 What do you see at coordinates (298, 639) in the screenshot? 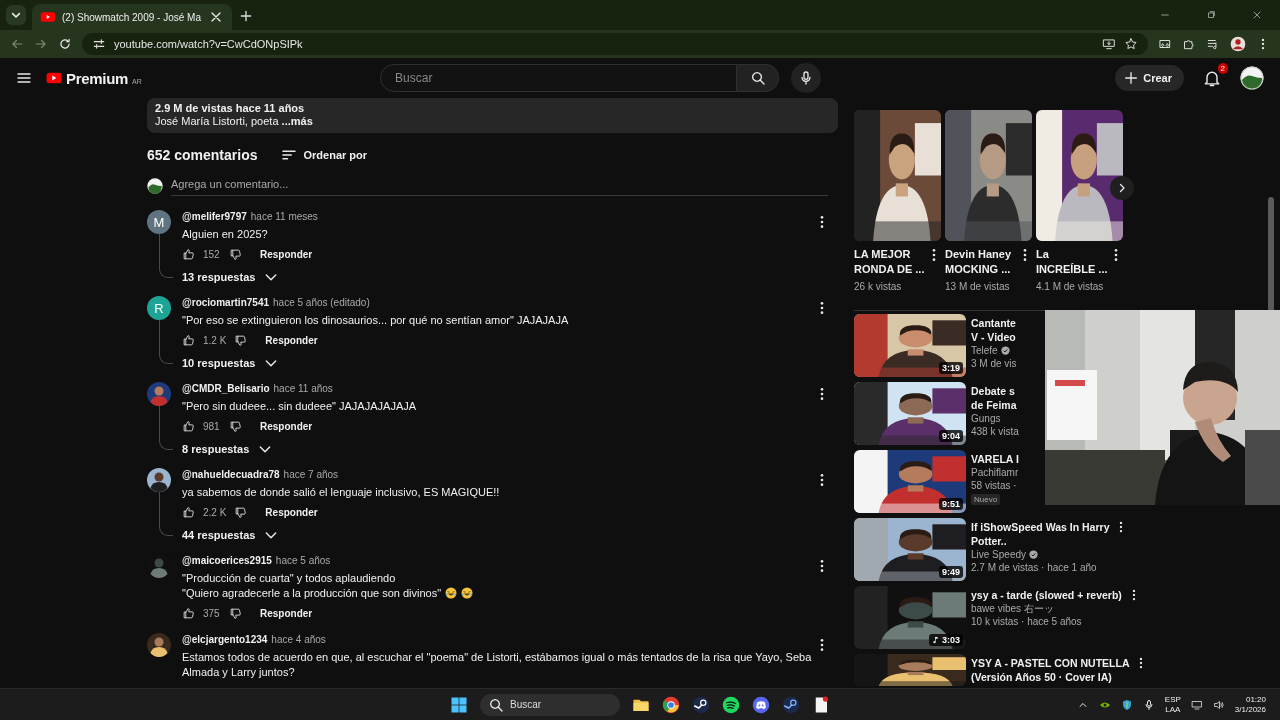
I see `comment-time: hace 4 años` at bounding box center [298, 639].